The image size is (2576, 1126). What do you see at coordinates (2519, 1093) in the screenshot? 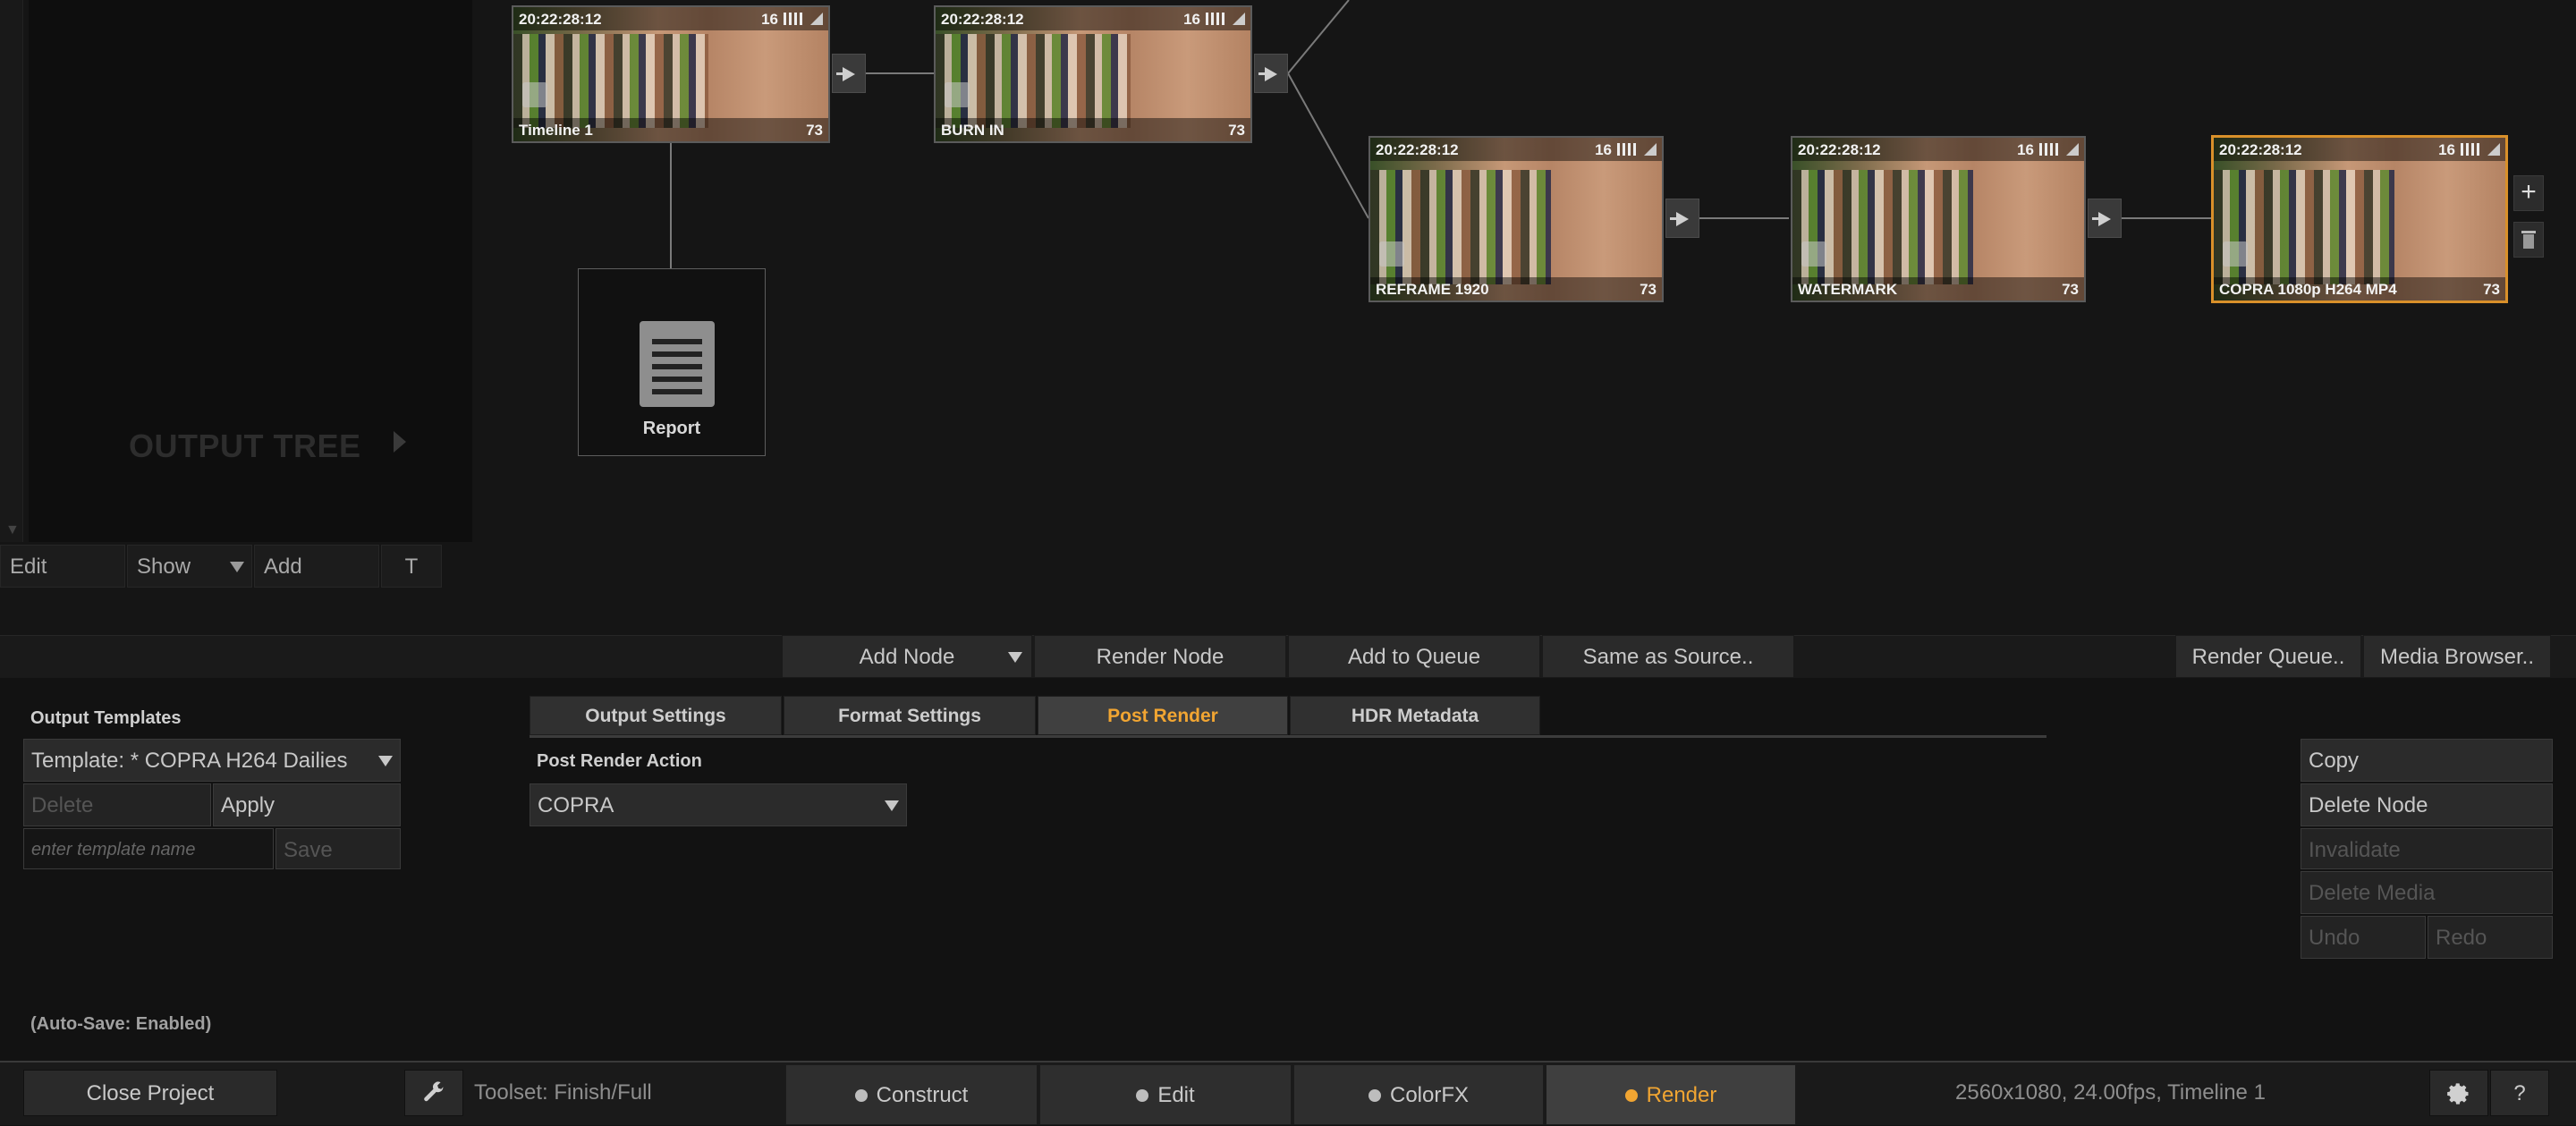
I see `help-button: ?` at bounding box center [2519, 1093].